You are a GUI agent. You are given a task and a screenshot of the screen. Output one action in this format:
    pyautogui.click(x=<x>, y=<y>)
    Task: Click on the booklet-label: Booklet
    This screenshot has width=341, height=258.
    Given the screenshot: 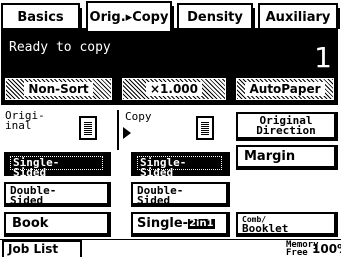 What is the action you would take?
    pyautogui.click(x=265, y=228)
    